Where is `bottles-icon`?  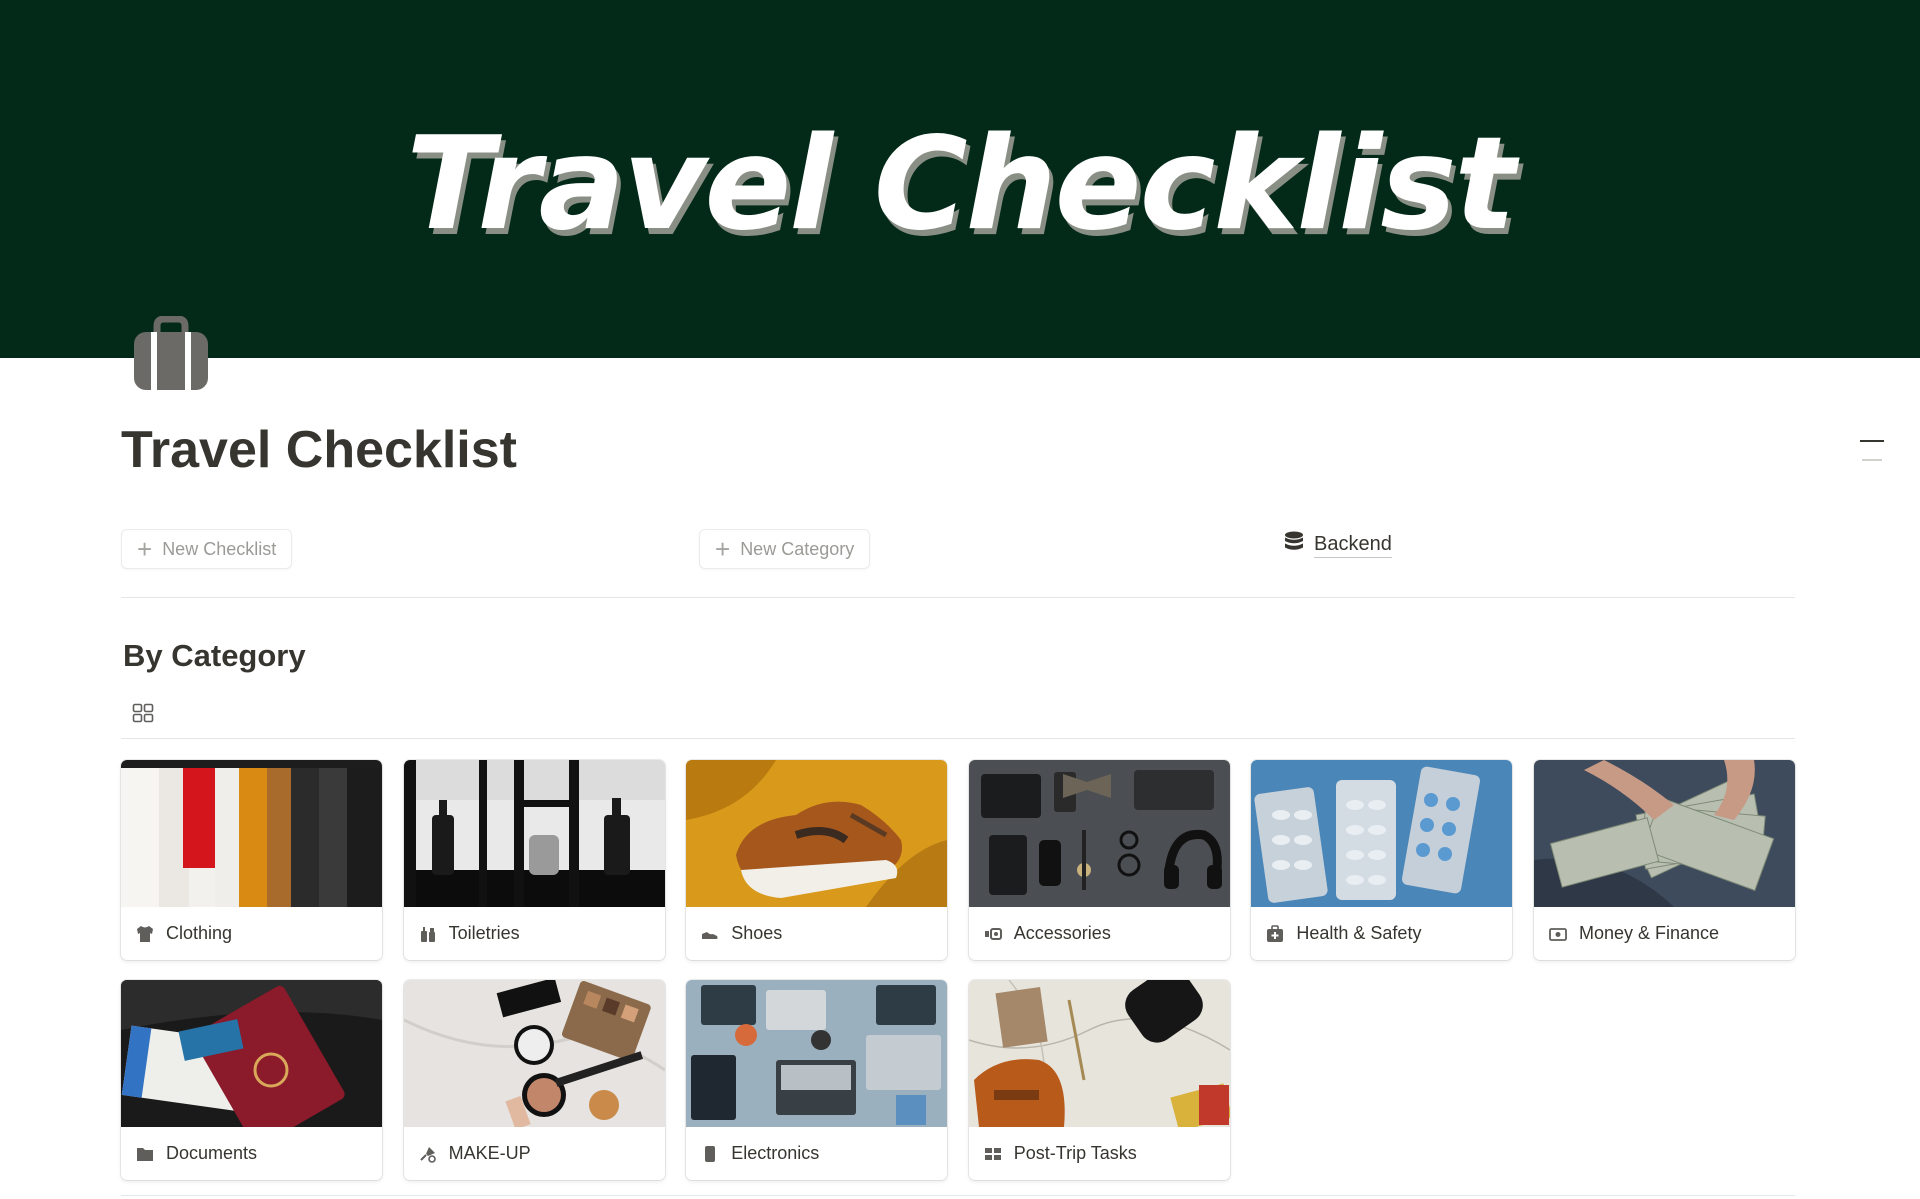
bottles-icon is located at coordinates (428, 934).